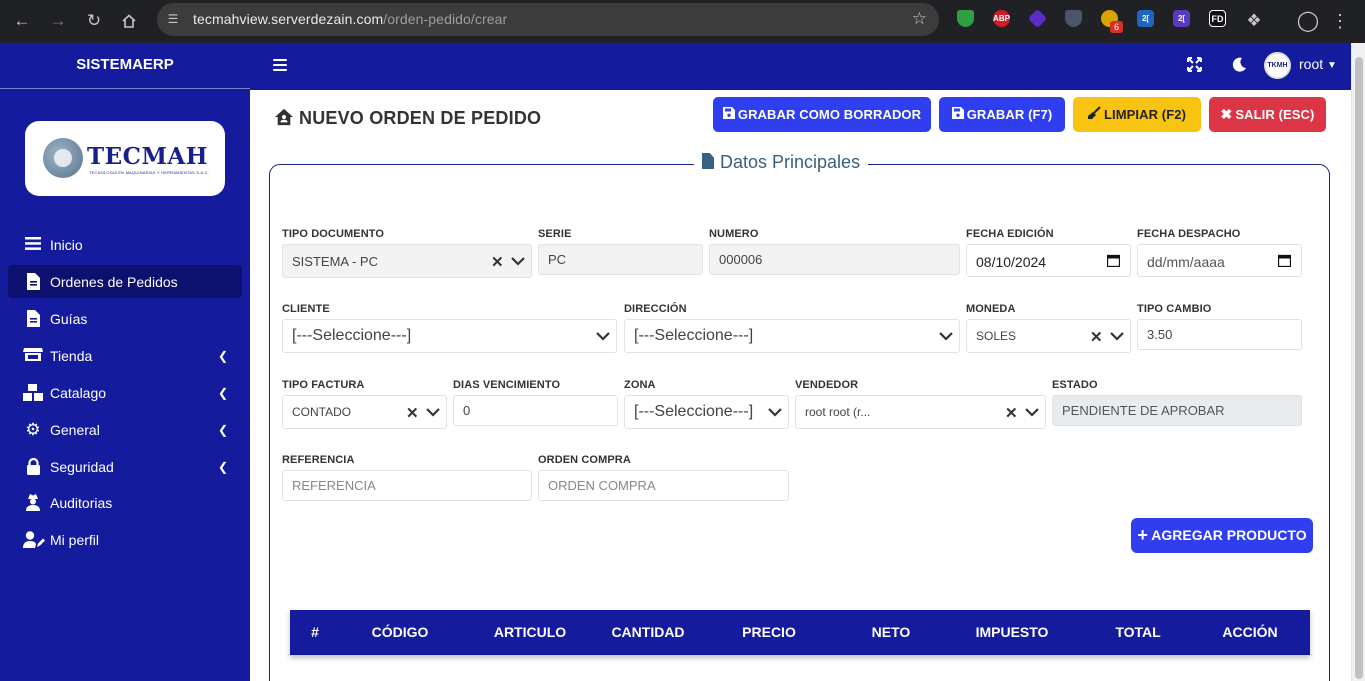 Image resolution: width=1365 pixels, height=681 pixels. I want to click on avatar: TKMH, so click(1277, 65).